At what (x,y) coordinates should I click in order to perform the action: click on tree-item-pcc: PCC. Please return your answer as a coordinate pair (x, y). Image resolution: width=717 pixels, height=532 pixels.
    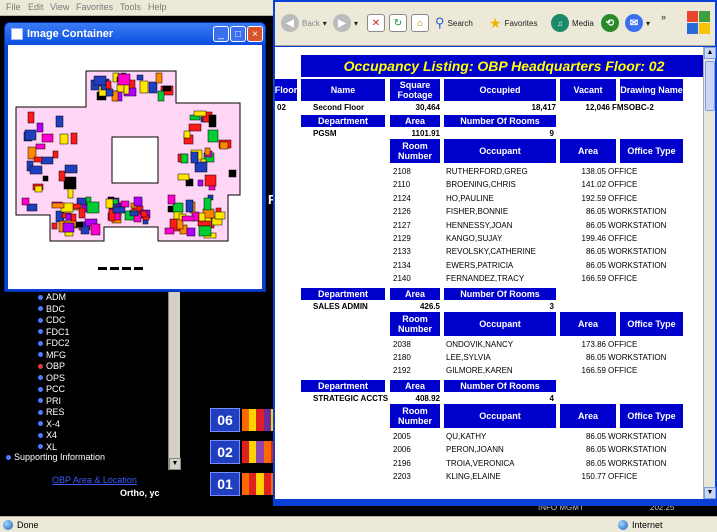
    Looking at the image, I should click on (51, 389).